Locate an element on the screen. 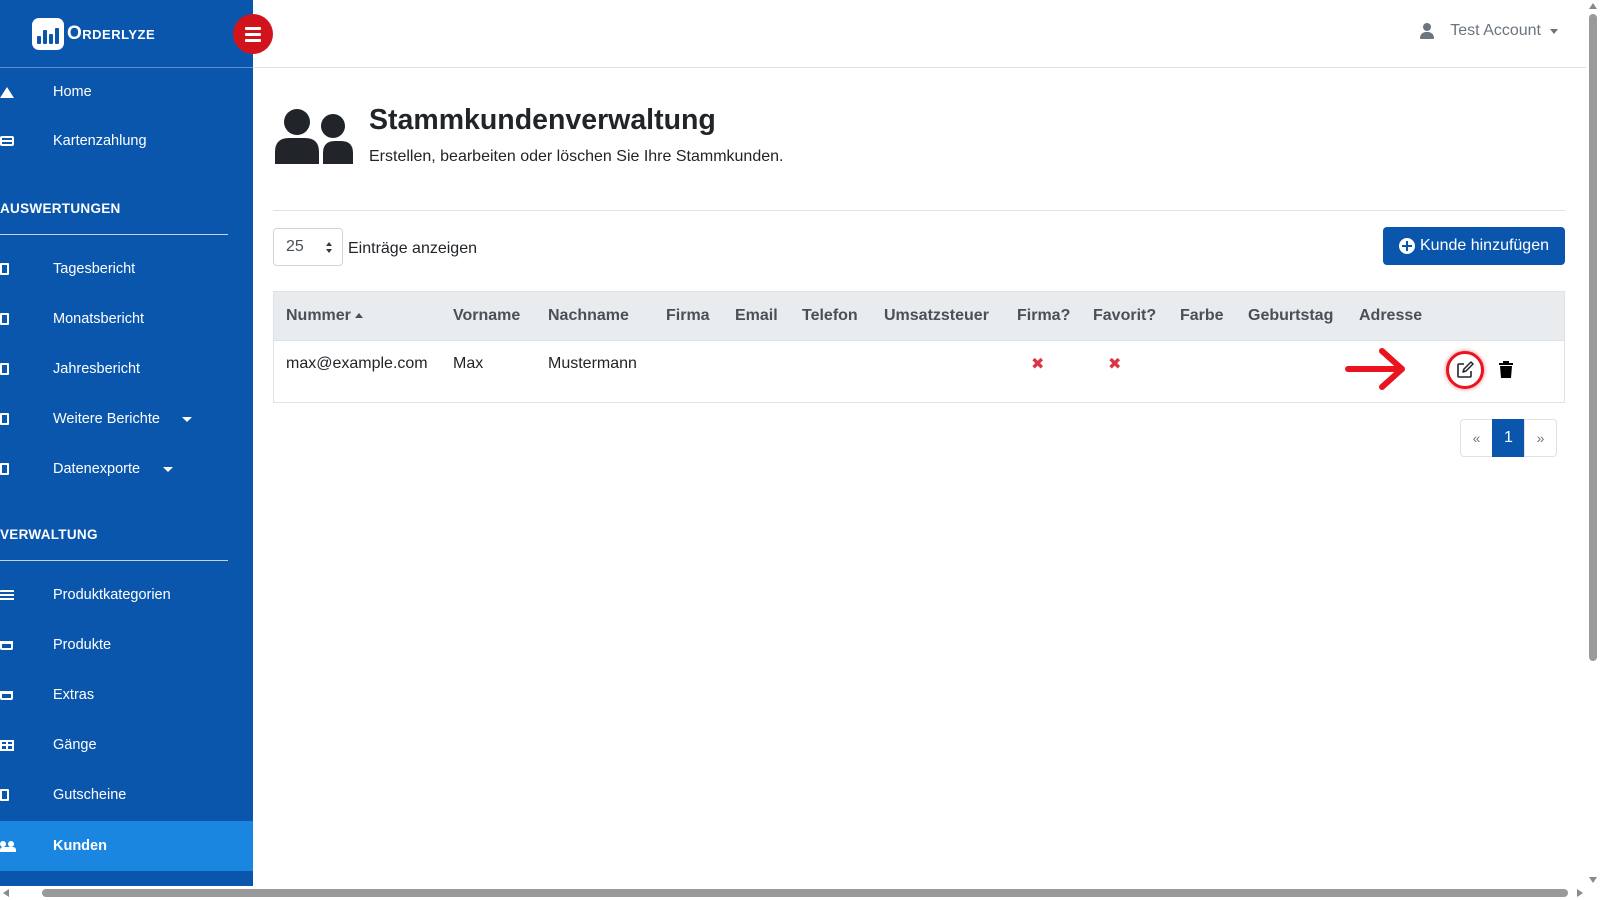 Image resolution: width=1600 pixels, height=900 pixels. sidebar-item-weitere-berichte: Weitere Berichte is located at coordinates (126, 419).